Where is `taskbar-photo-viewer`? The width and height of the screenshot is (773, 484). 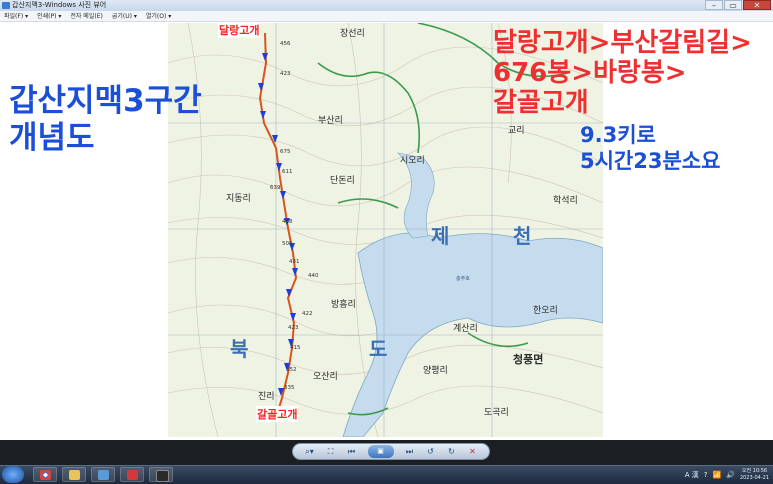 taskbar-photo-viewer is located at coordinates (103, 474).